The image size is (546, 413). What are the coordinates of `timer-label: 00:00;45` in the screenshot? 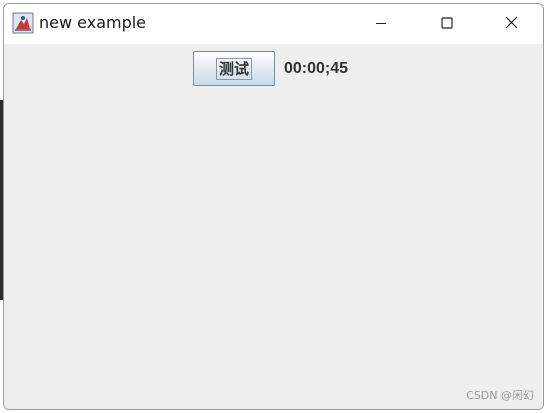 It's located at (316, 68).